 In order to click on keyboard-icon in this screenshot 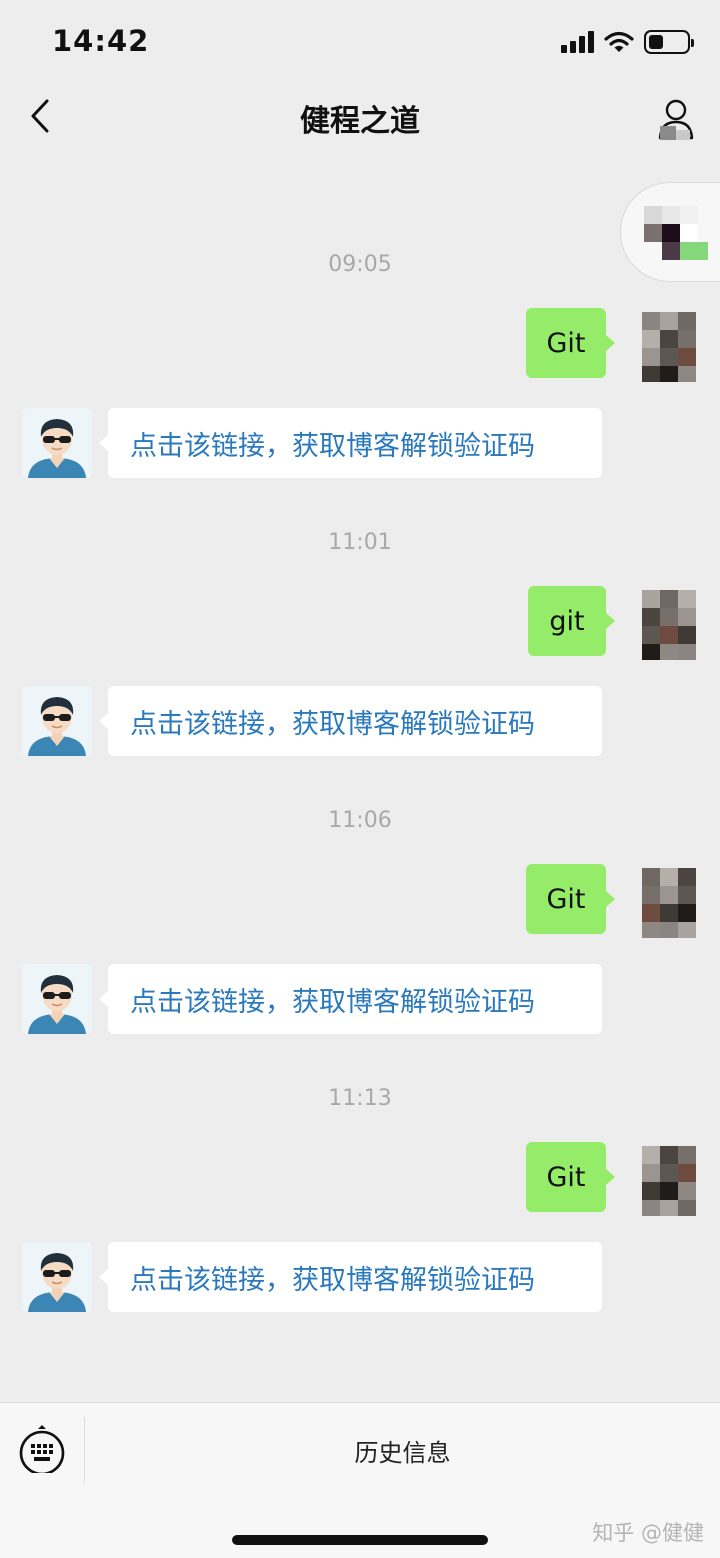, I will do `click(42, 1450)`.